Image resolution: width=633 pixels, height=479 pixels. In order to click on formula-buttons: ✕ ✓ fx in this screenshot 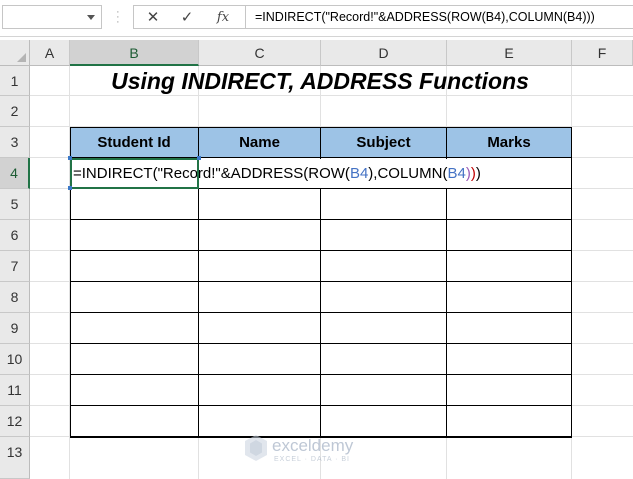, I will do `click(189, 17)`.